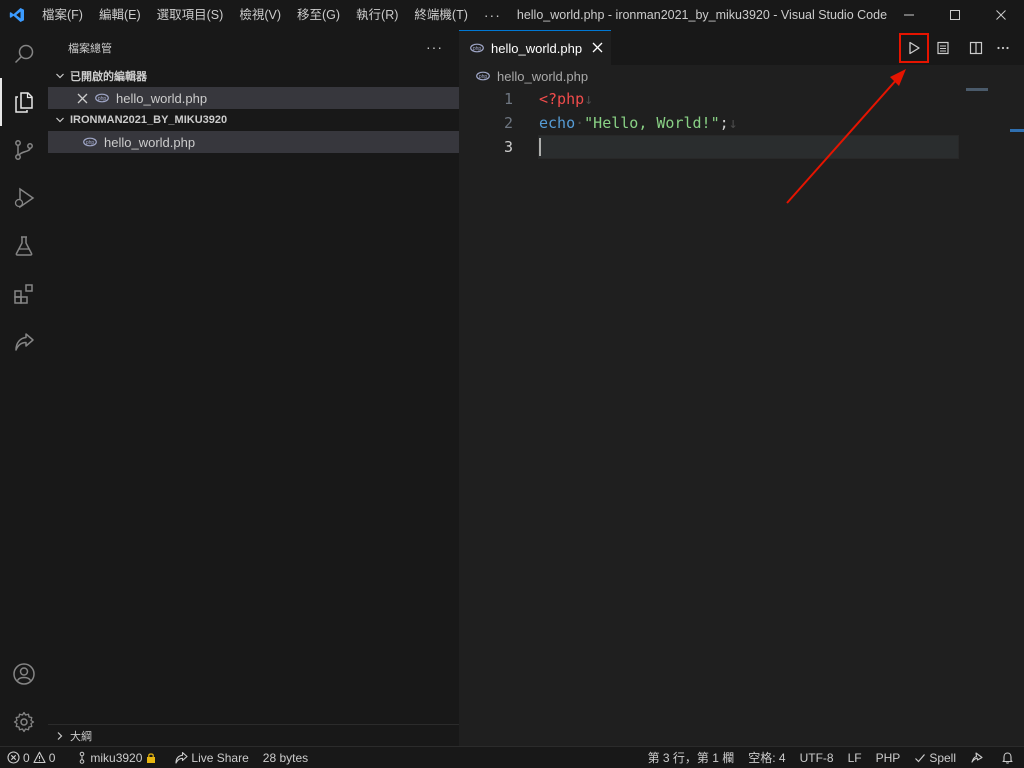  I want to click on folder-section: IRONMAN2021_BY_MIKU3920, so click(253, 120).